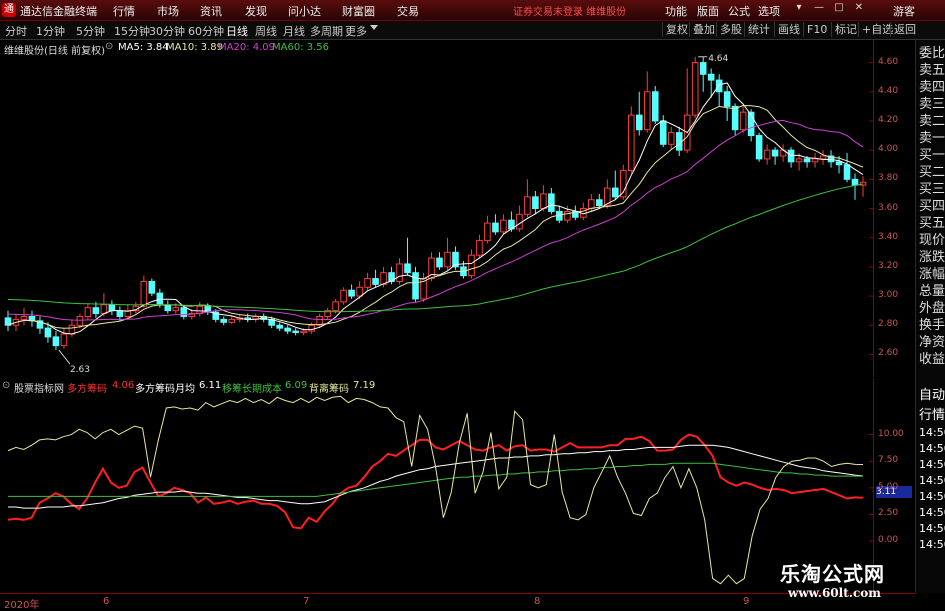  I want to click on period-fenshi: 分时, so click(16, 31).